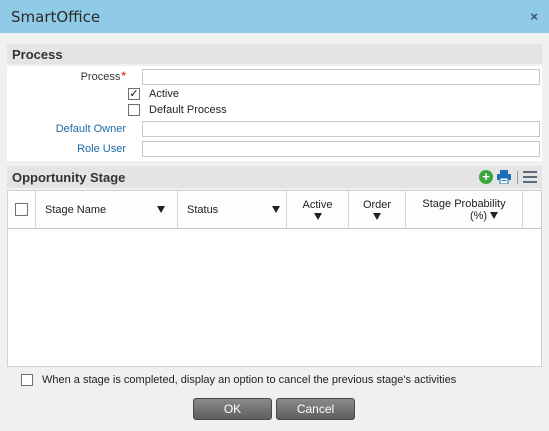  Describe the element at coordinates (377, 205) in the screenshot. I see `column-order-label: Order` at that location.